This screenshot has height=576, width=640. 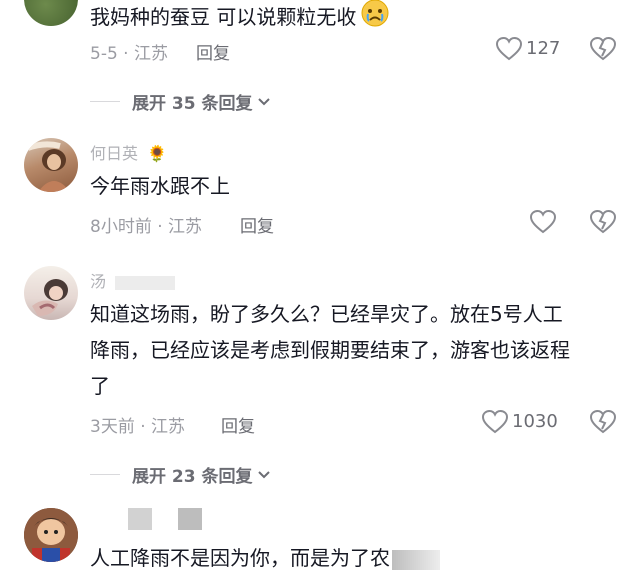 What do you see at coordinates (192, 477) in the screenshot?
I see `expand-replies-label: 展开 23 条回复` at bounding box center [192, 477].